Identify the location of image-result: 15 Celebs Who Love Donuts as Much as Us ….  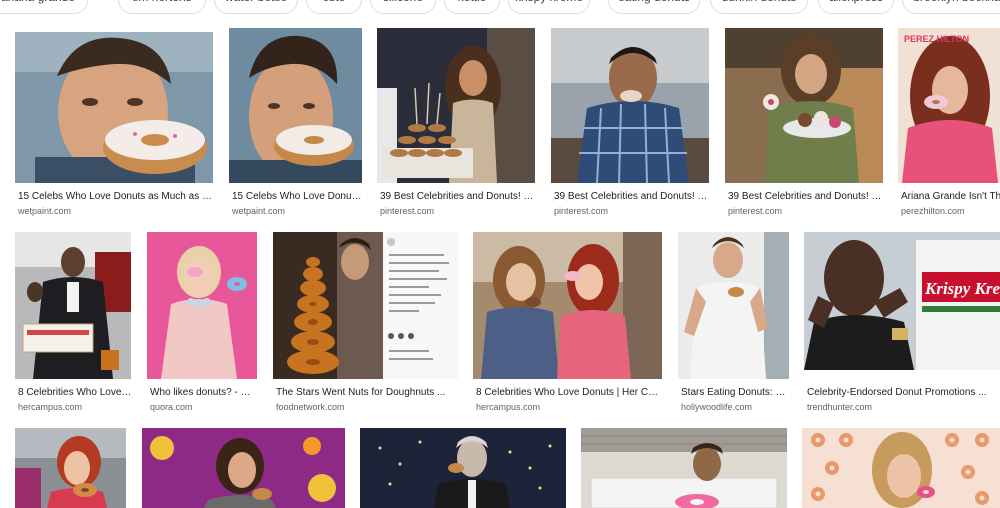
(114, 124).